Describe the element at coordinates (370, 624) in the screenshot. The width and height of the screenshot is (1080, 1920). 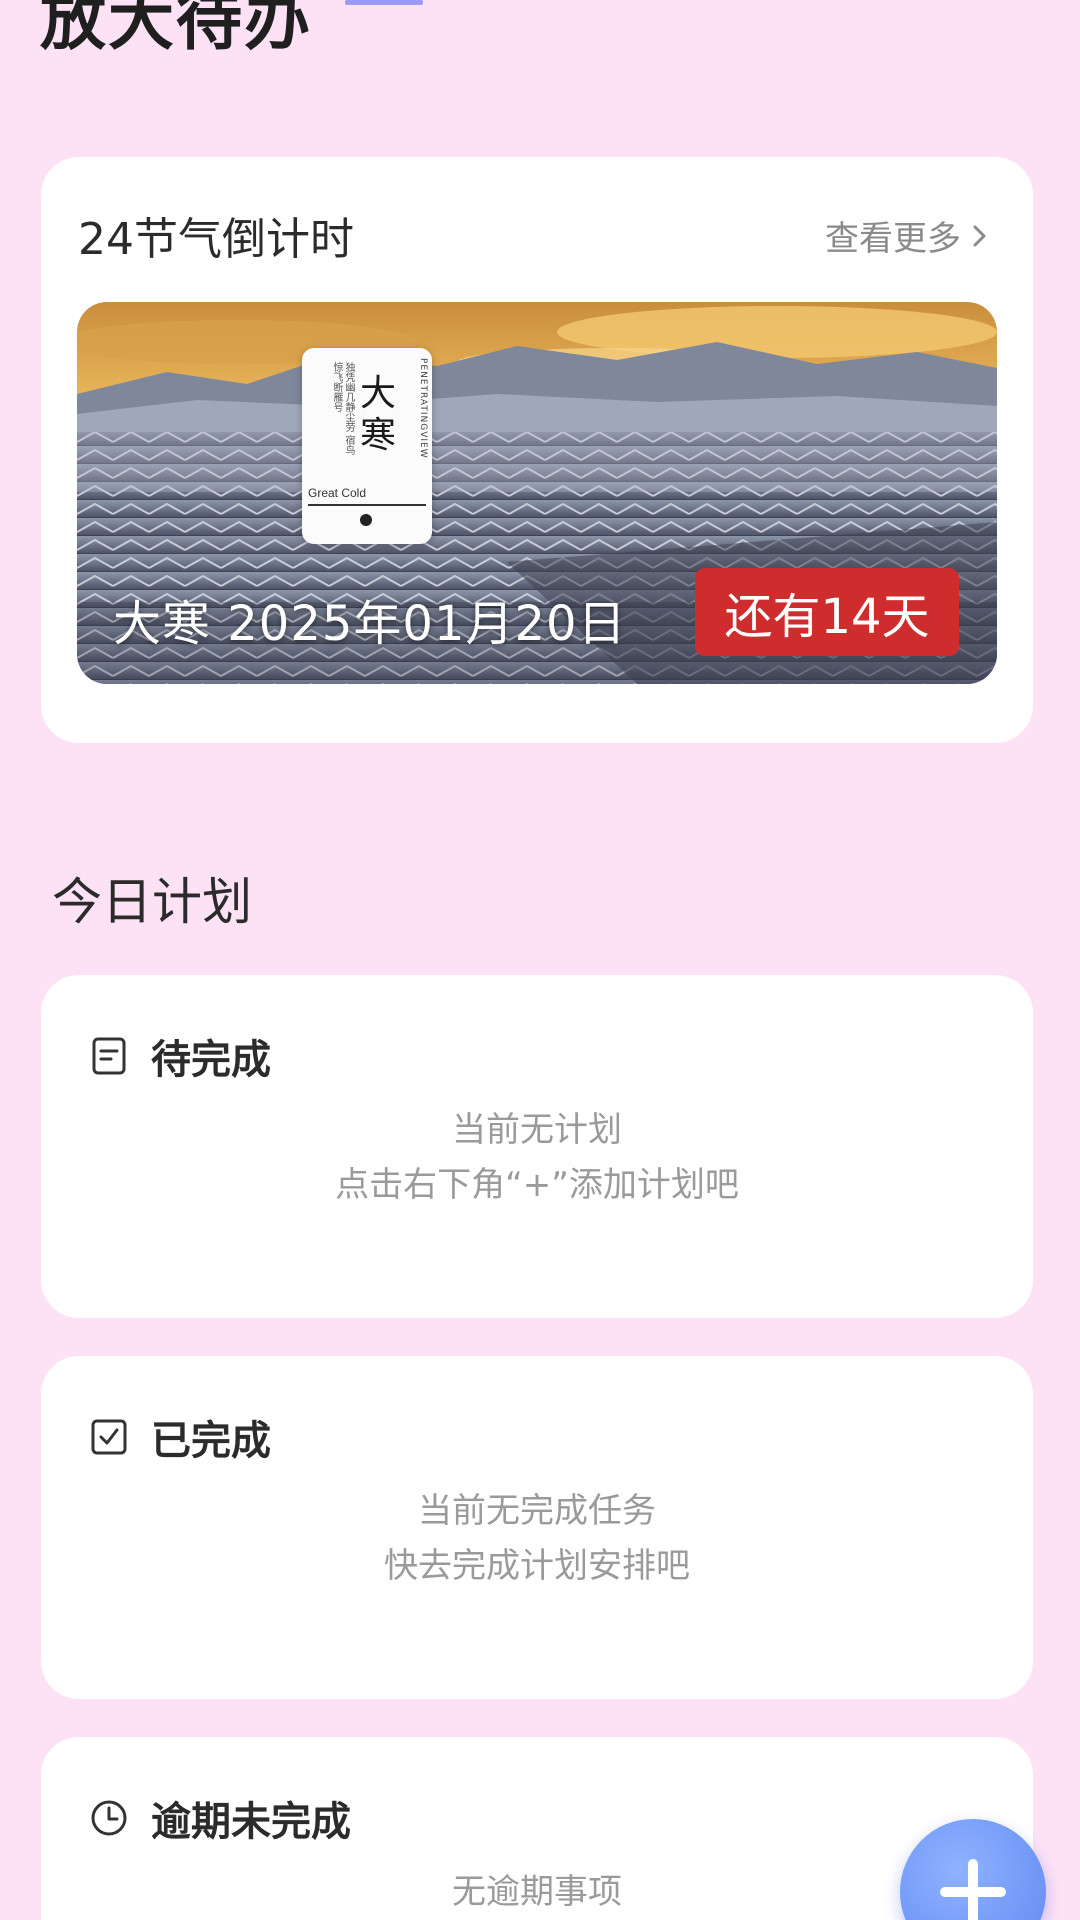
I see `jieqi-date-text: 大寒 2025年01月20日` at that location.